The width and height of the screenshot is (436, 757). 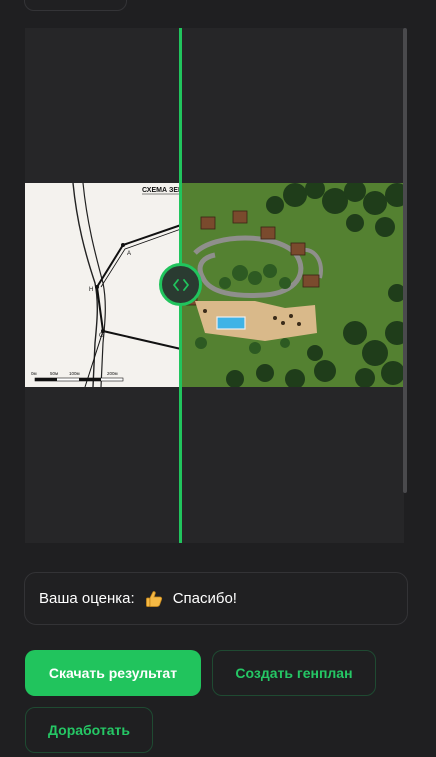 I want to click on scale-label: 0м, so click(x=34, y=373).